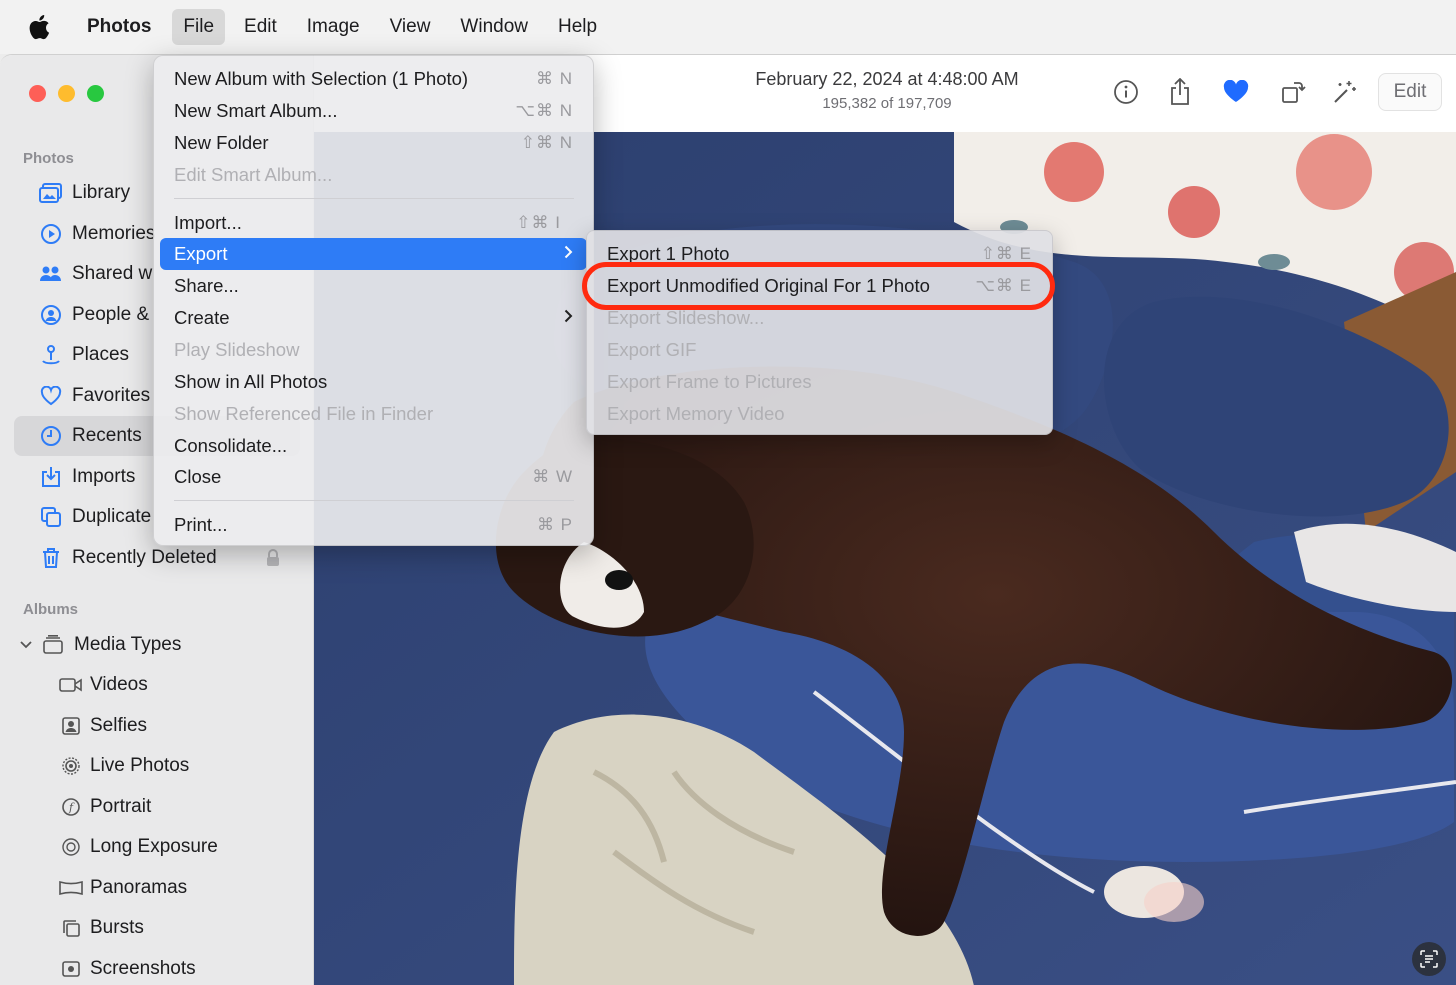  I want to click on favorite-heart-icon, so click(1236, 92).